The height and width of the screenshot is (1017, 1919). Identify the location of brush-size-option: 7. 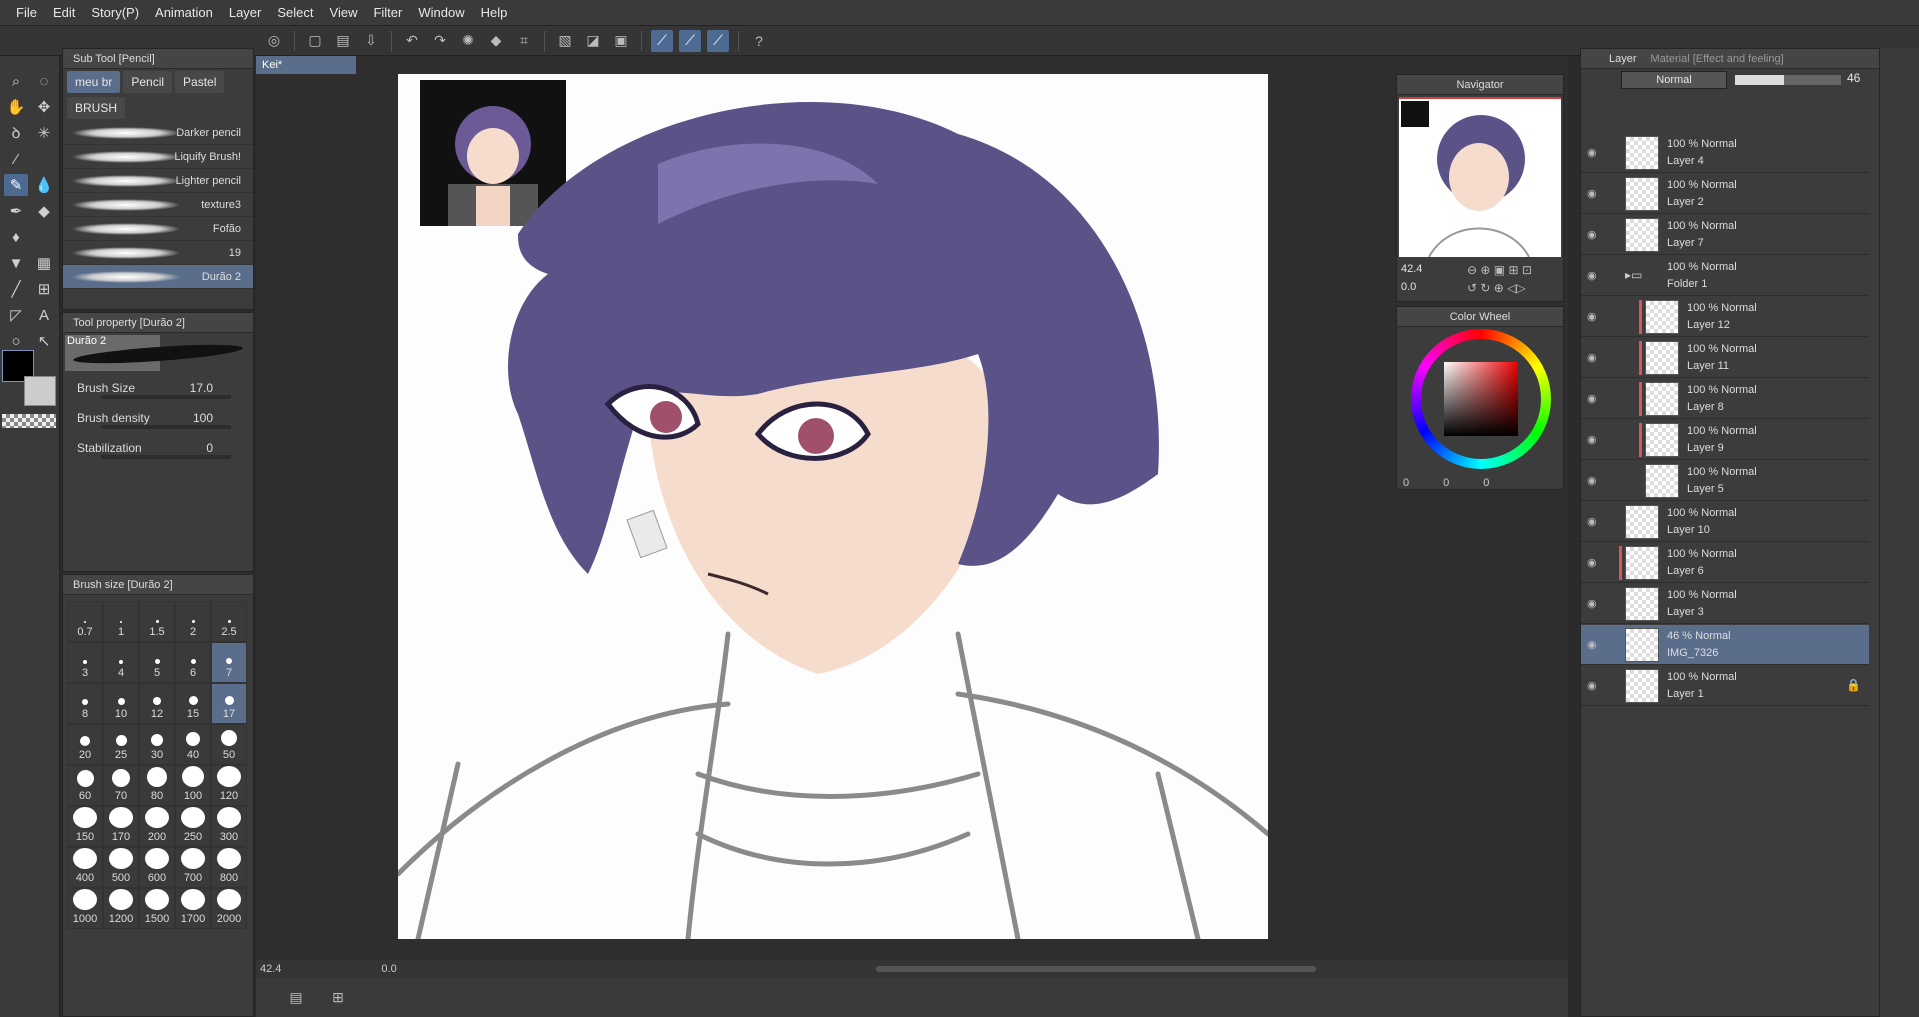
(229, 662).